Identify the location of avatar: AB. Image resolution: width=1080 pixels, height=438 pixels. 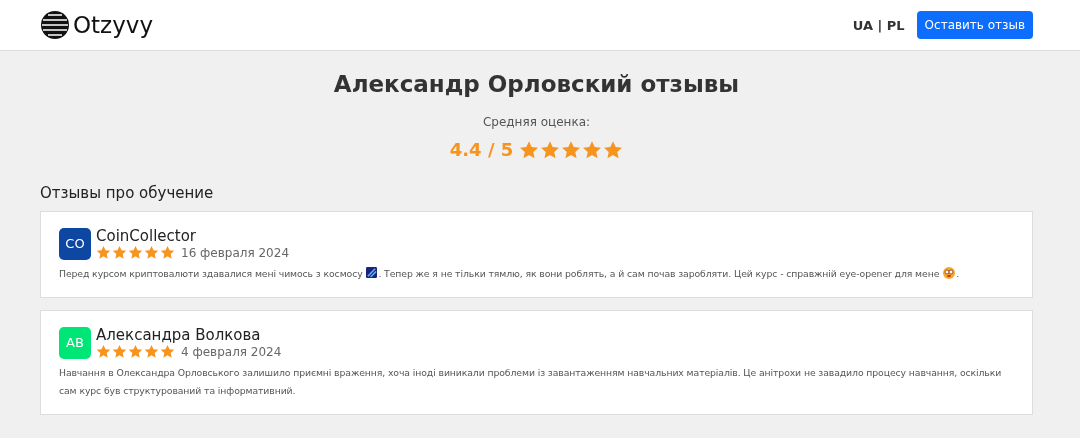
(75, 342).